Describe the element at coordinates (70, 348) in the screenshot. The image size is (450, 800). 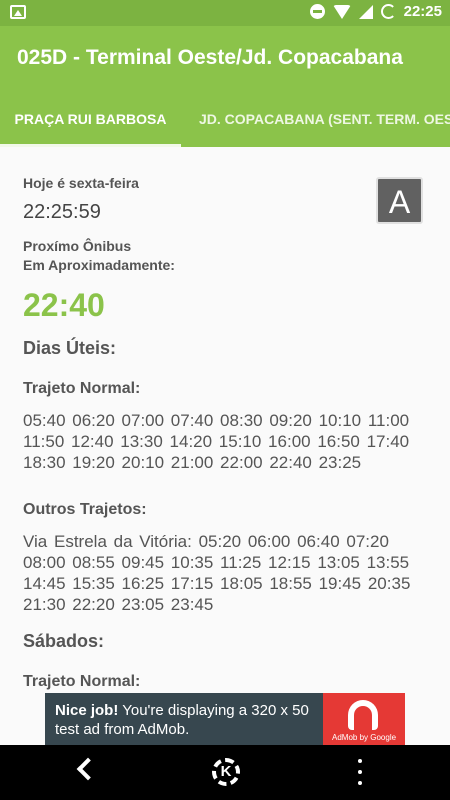
I see `weekdays-title: Dias Úteis:` at that location.